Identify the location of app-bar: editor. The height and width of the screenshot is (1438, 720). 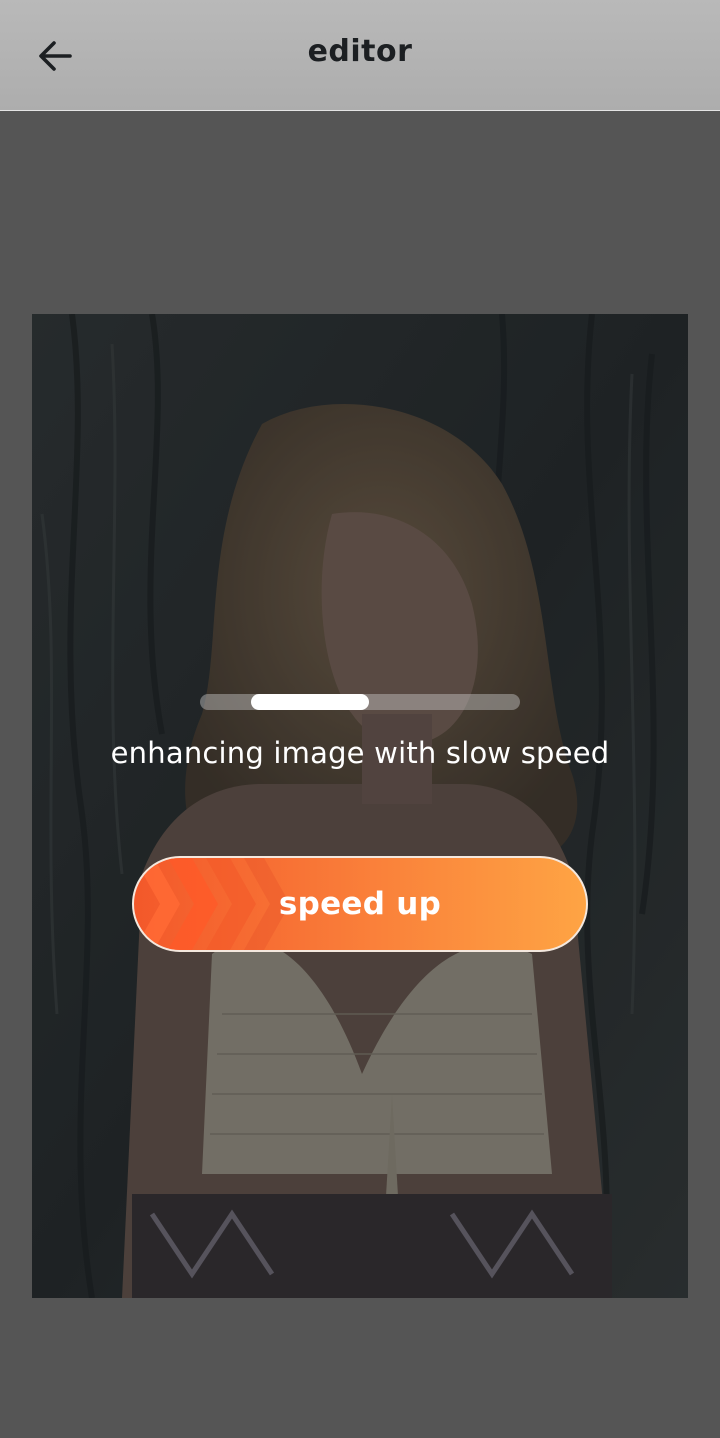
(360, 55).